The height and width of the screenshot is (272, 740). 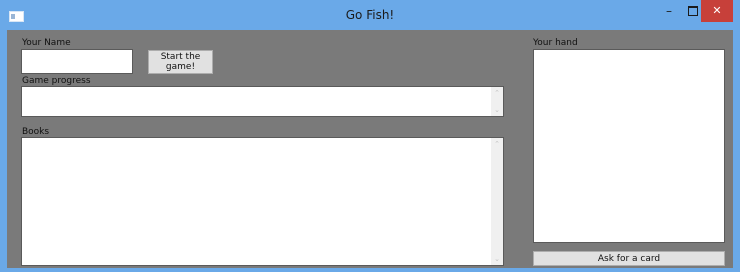 I want to click on close-button: ✕, so click(x=717, y=11).